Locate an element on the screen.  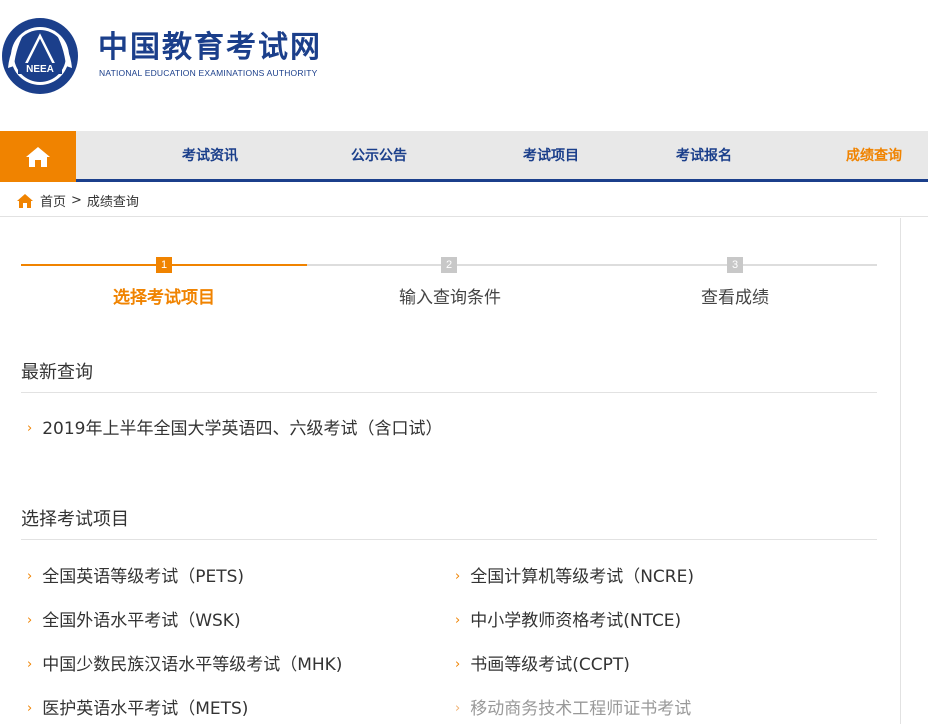
neea-logo-icon: NEEA is located at coordinates (40, 56).